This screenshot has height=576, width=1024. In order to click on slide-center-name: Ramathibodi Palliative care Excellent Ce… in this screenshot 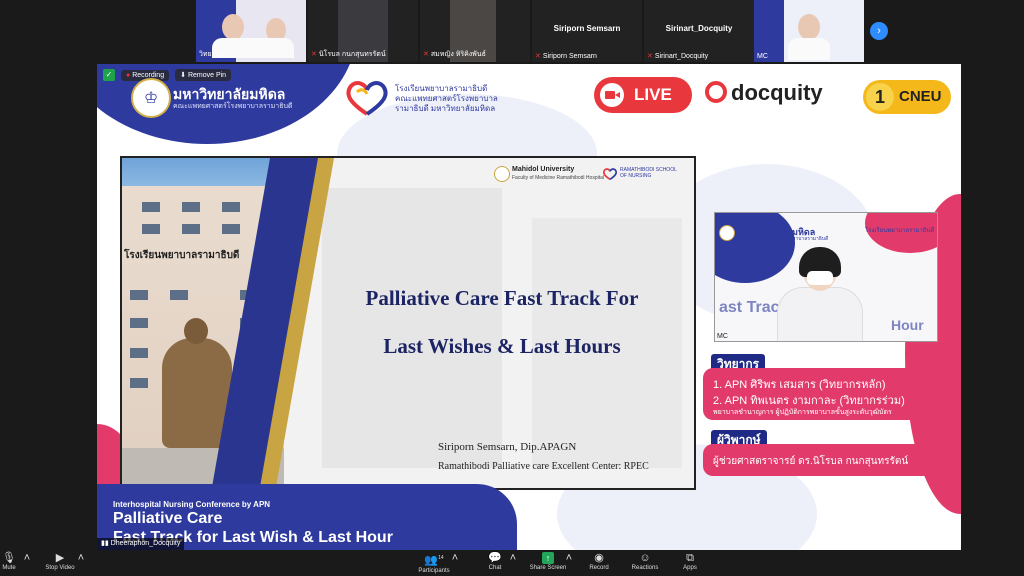, I will do `click(543, 466)`.